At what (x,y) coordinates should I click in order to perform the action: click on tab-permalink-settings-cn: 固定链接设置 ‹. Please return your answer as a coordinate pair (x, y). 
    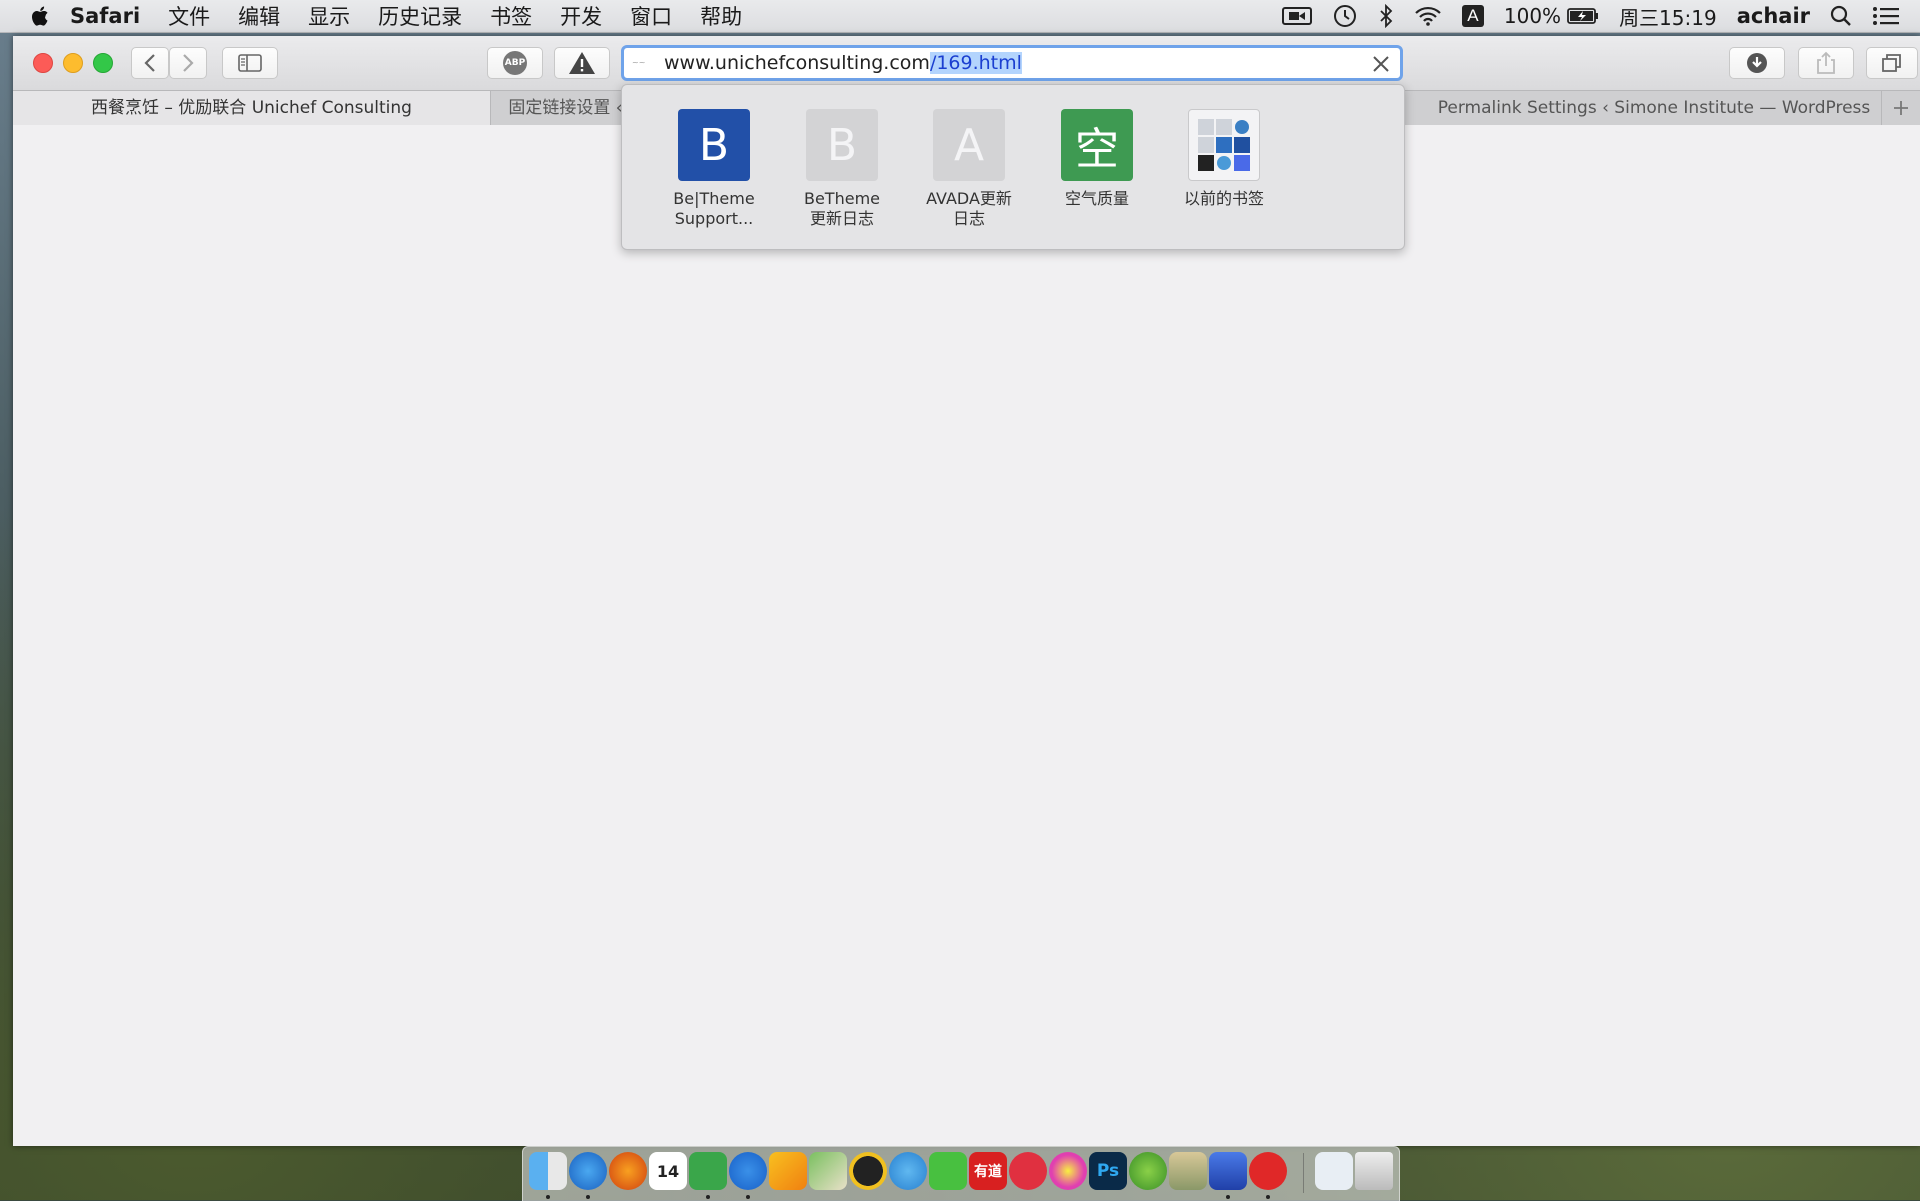
    Looking at the image, I should click on (566, 108).